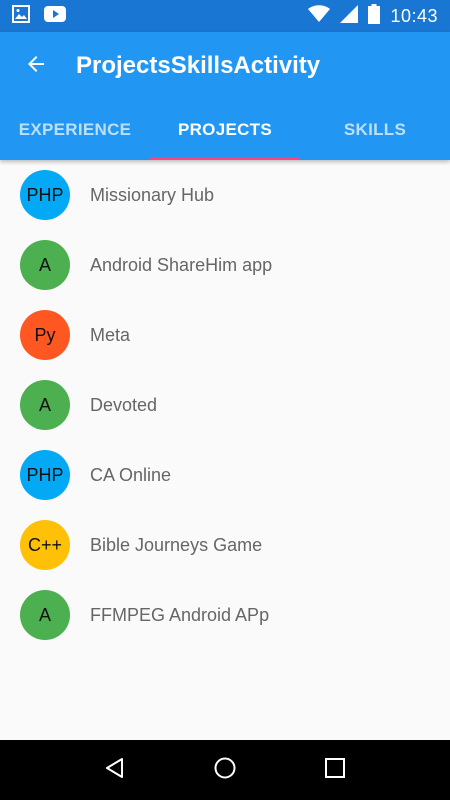  I want to click on signal-icon, so click(349, 16).